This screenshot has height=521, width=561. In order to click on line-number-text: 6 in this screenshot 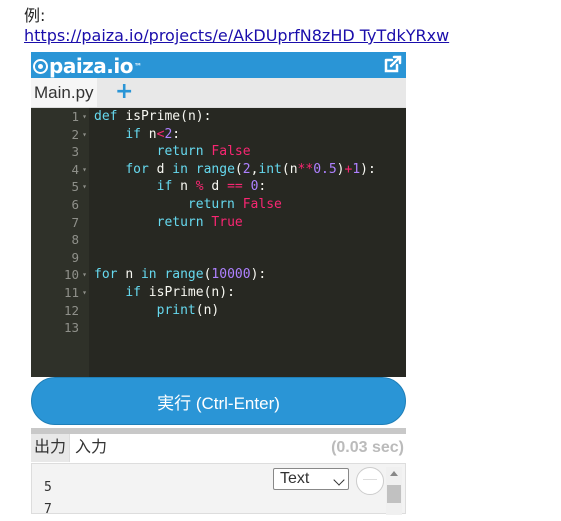, I will do `click(75, 204)`.